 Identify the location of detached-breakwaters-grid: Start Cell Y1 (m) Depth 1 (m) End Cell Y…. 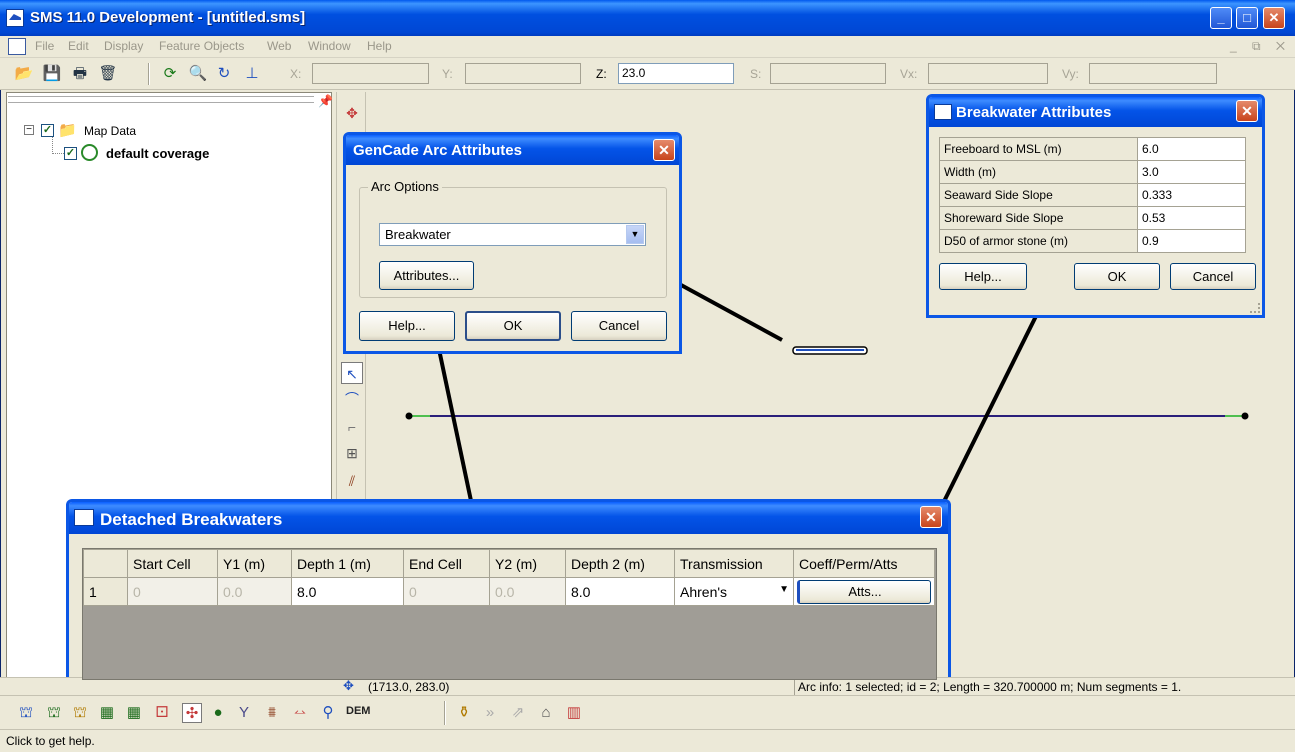
(509, 577).